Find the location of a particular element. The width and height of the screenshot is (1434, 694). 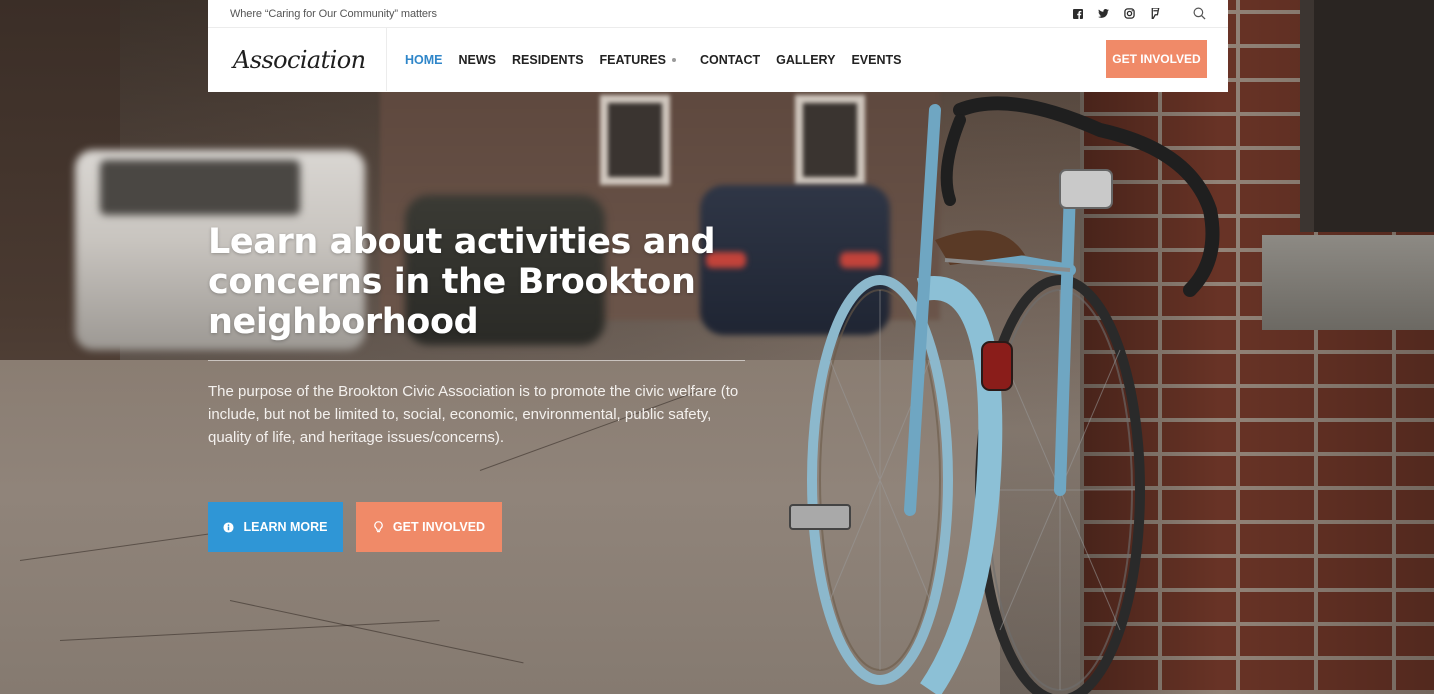

learn-more-button: LEARN MORE is located at coordinates (275, 527).